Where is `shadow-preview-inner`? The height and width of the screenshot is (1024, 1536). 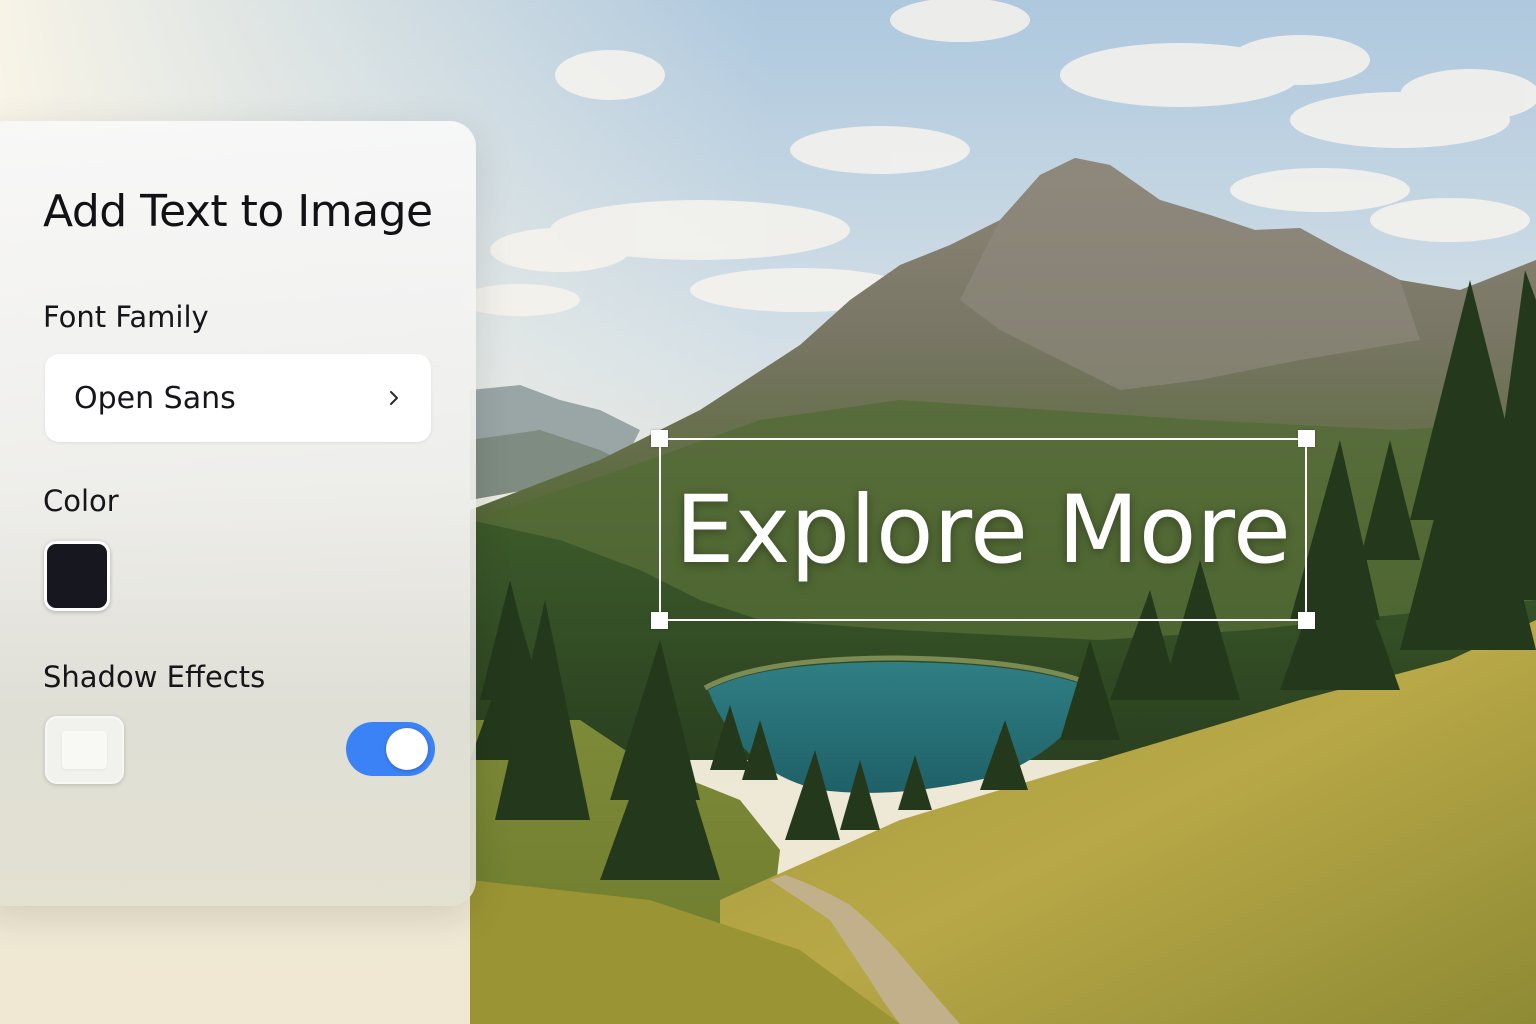
shadow-preview-inner is located at coordinates (84, 750).